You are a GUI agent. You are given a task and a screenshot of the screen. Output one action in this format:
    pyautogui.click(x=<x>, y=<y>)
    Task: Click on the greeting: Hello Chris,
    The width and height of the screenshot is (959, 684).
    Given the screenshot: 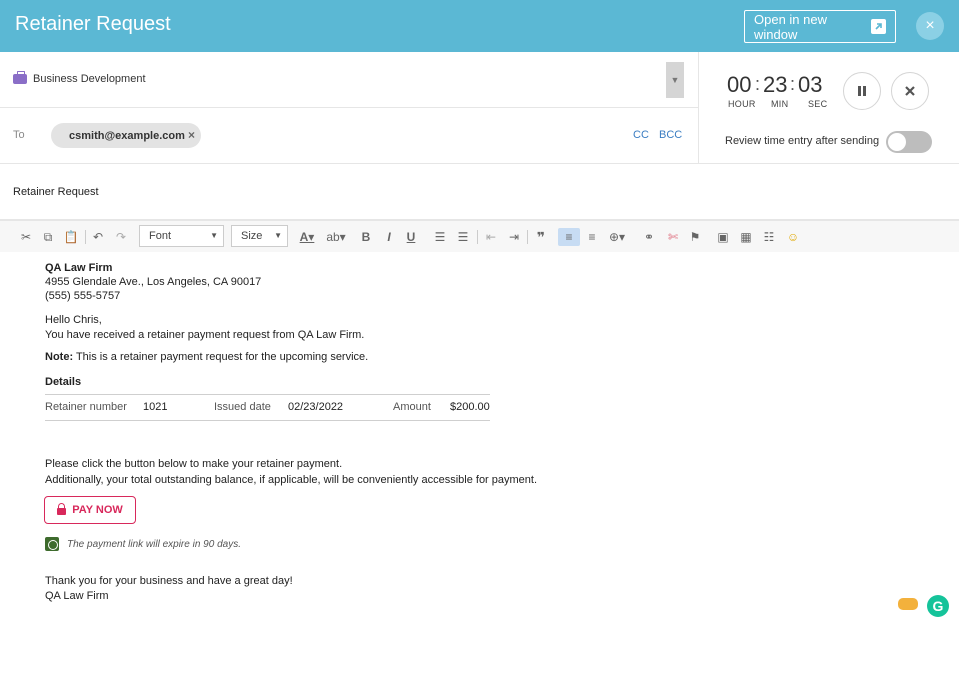 What is the action you would take?
    pyautogui.click(x=73, y=320)
    